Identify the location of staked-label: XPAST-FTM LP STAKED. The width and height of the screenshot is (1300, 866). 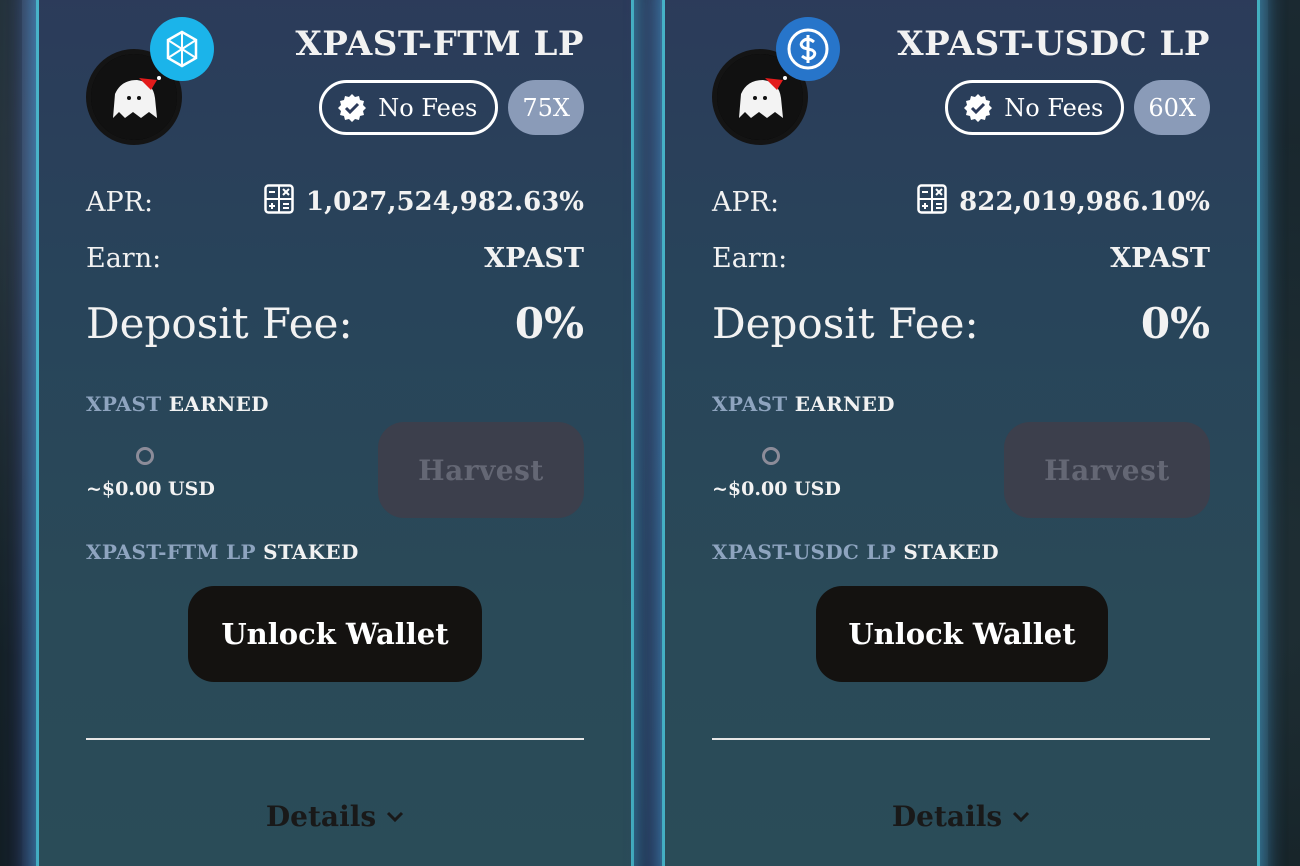
(222, 552).